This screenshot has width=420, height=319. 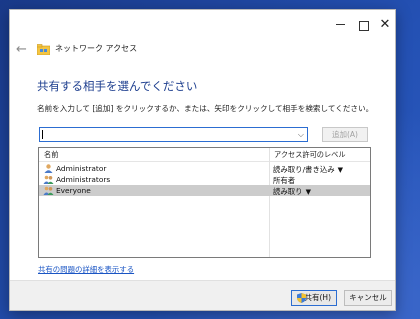 I want to click on close-icon: ✕, so click(x=385, y=24).